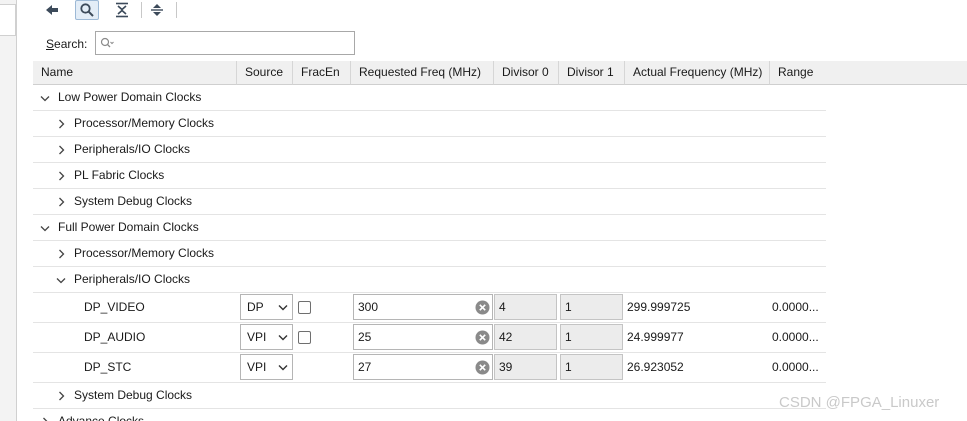 This screenshot has height=421, width=967. What do you see at coordinates (135, 73) in the screenshot?
I see `column-header-name: Name` at bounding box center [135, 73].